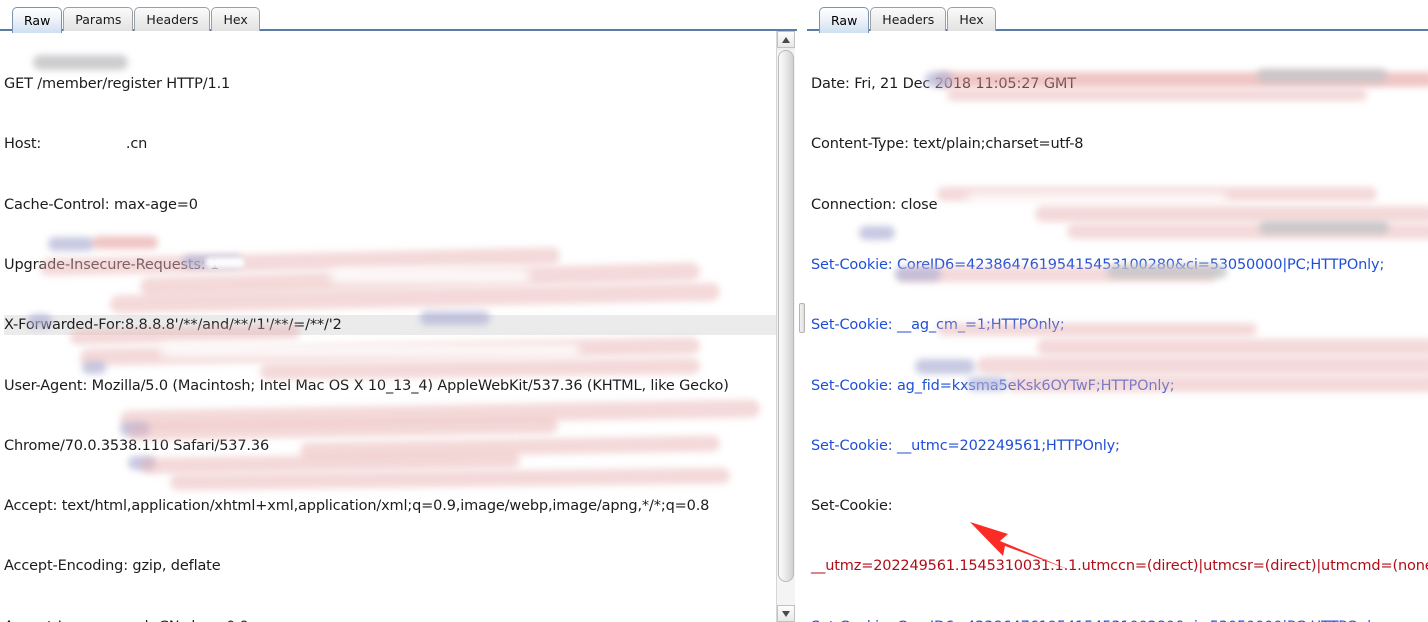 The height and width of the screenshot is (622, 1428). Describe the element at coordinates (965, 445) in the screenshot. I see `response-setcookie-line: Set-Cookie: __utmc=202249561;HTTPOnly;` at that location.